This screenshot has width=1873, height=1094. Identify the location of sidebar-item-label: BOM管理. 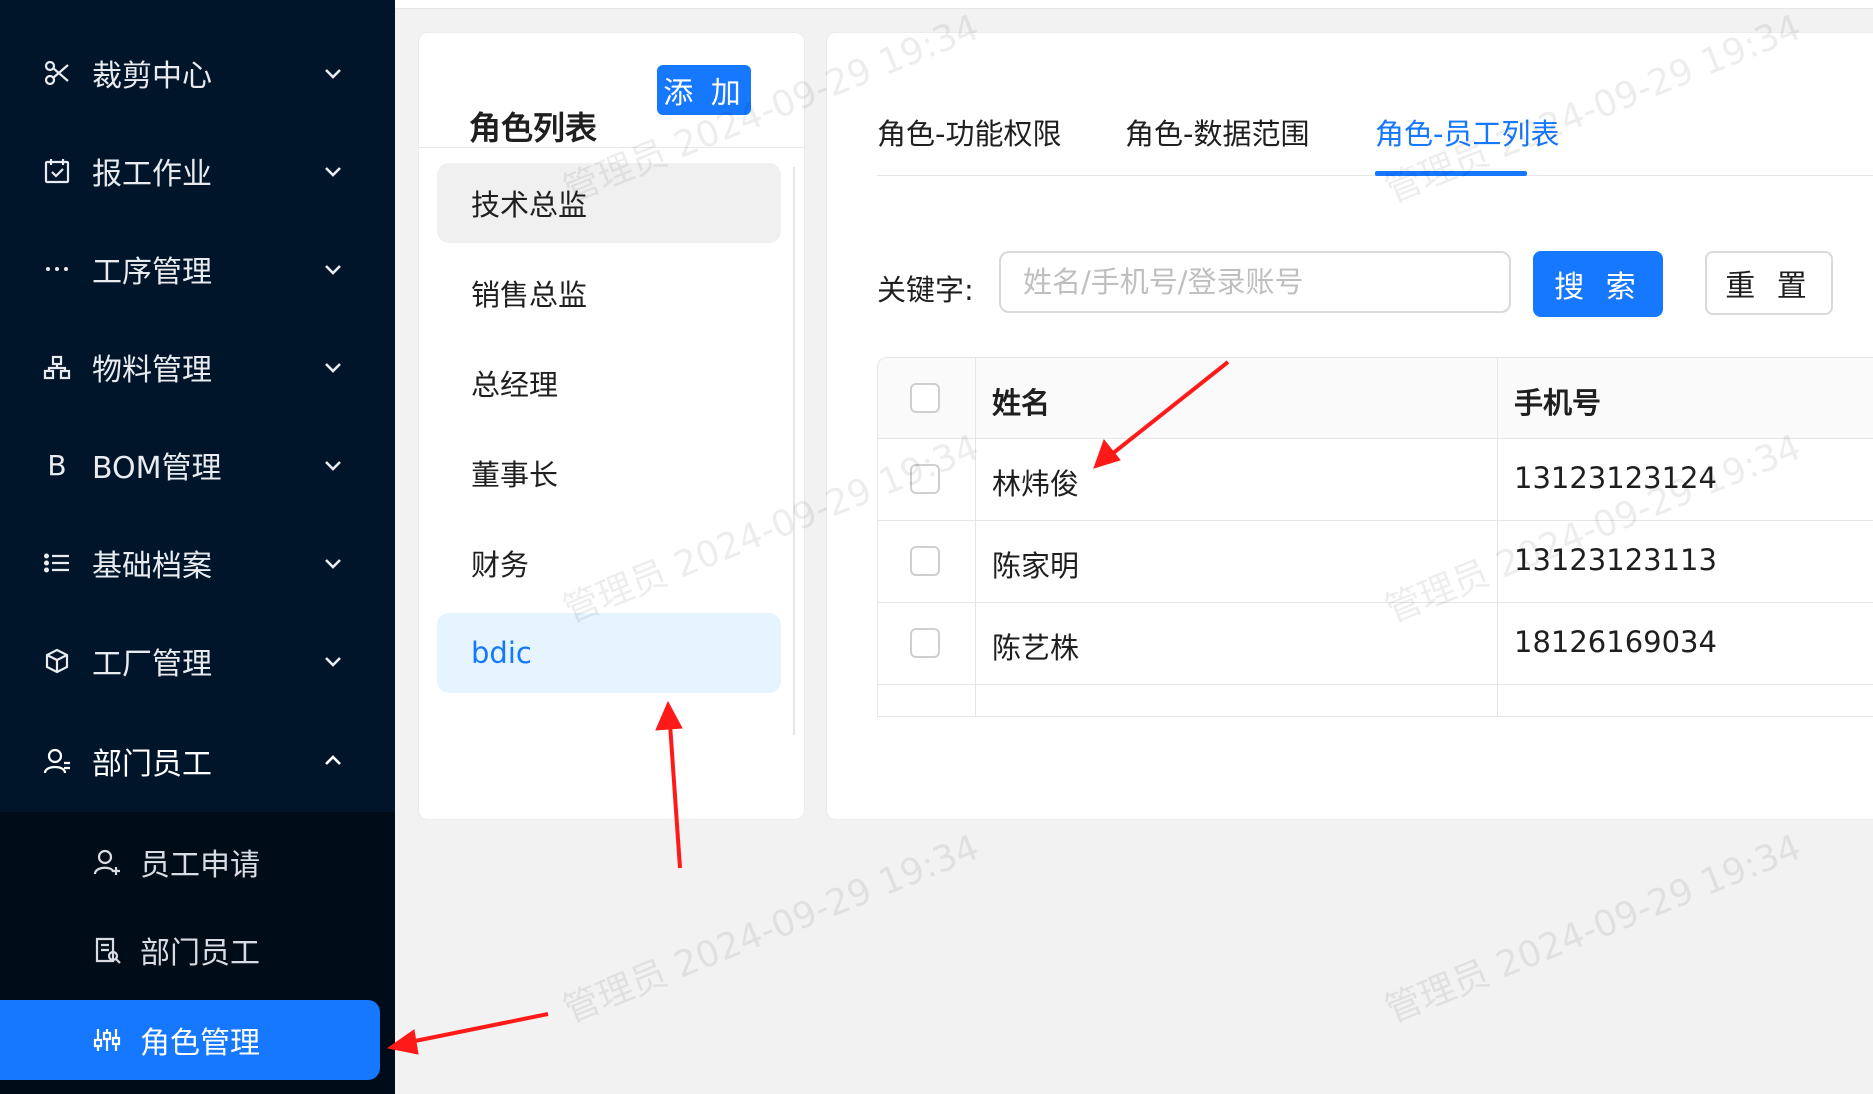
(157, 468).